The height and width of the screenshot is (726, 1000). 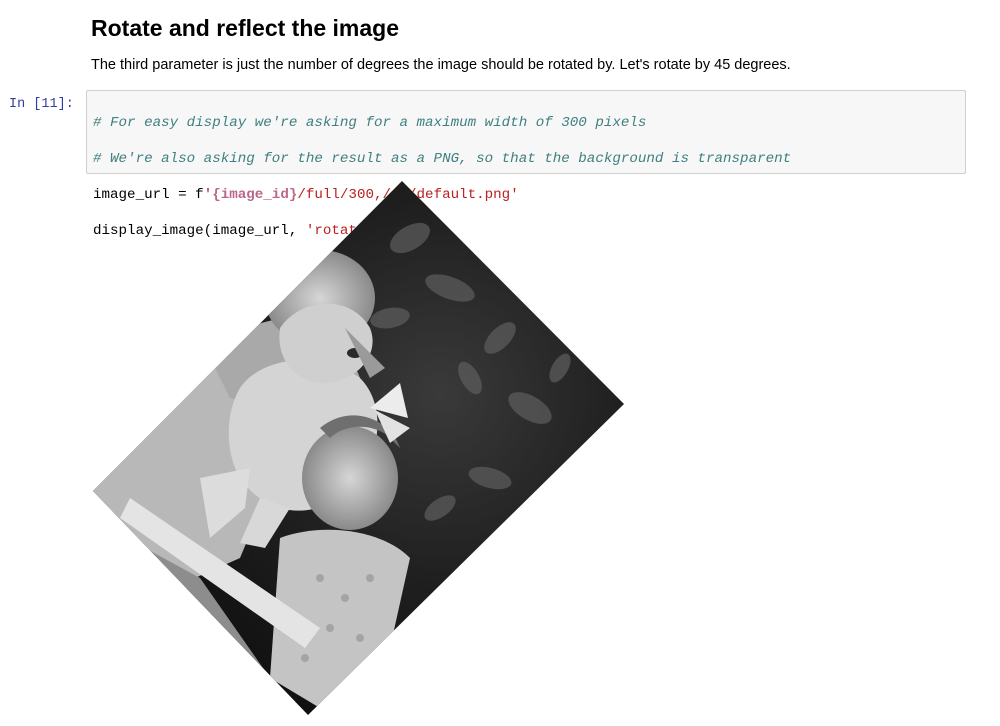 I want to click on section-heading: Rotate and reflect the image, so click(x=245, y=28).